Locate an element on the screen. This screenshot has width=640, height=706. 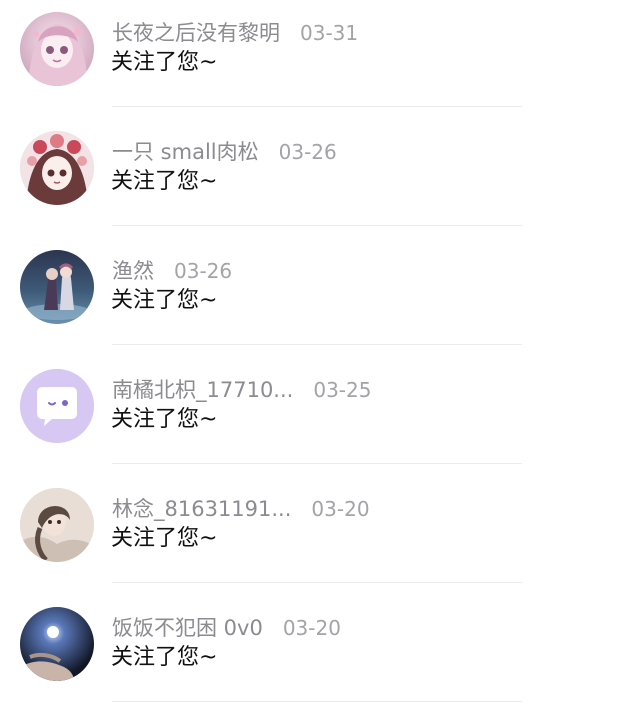
username: 长夜之后没有黎明 is located at coordinates (196, 33).